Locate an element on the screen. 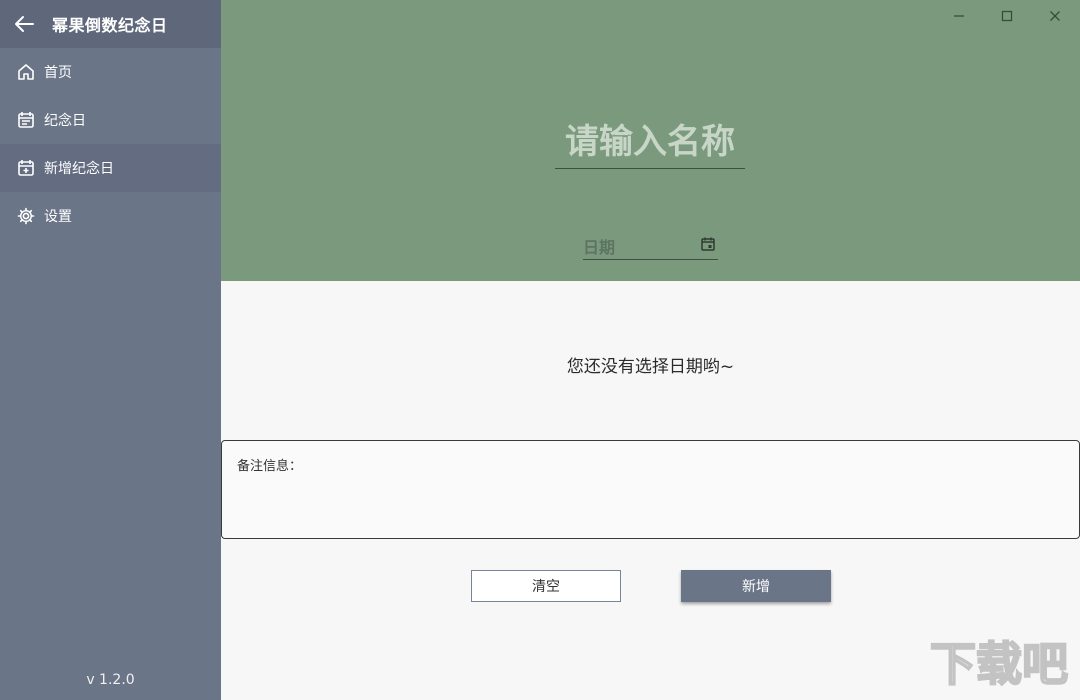 This screenshot has width=1080, height=700. sidebar-item-settings: 设置 is located at coordinates (110, 216).